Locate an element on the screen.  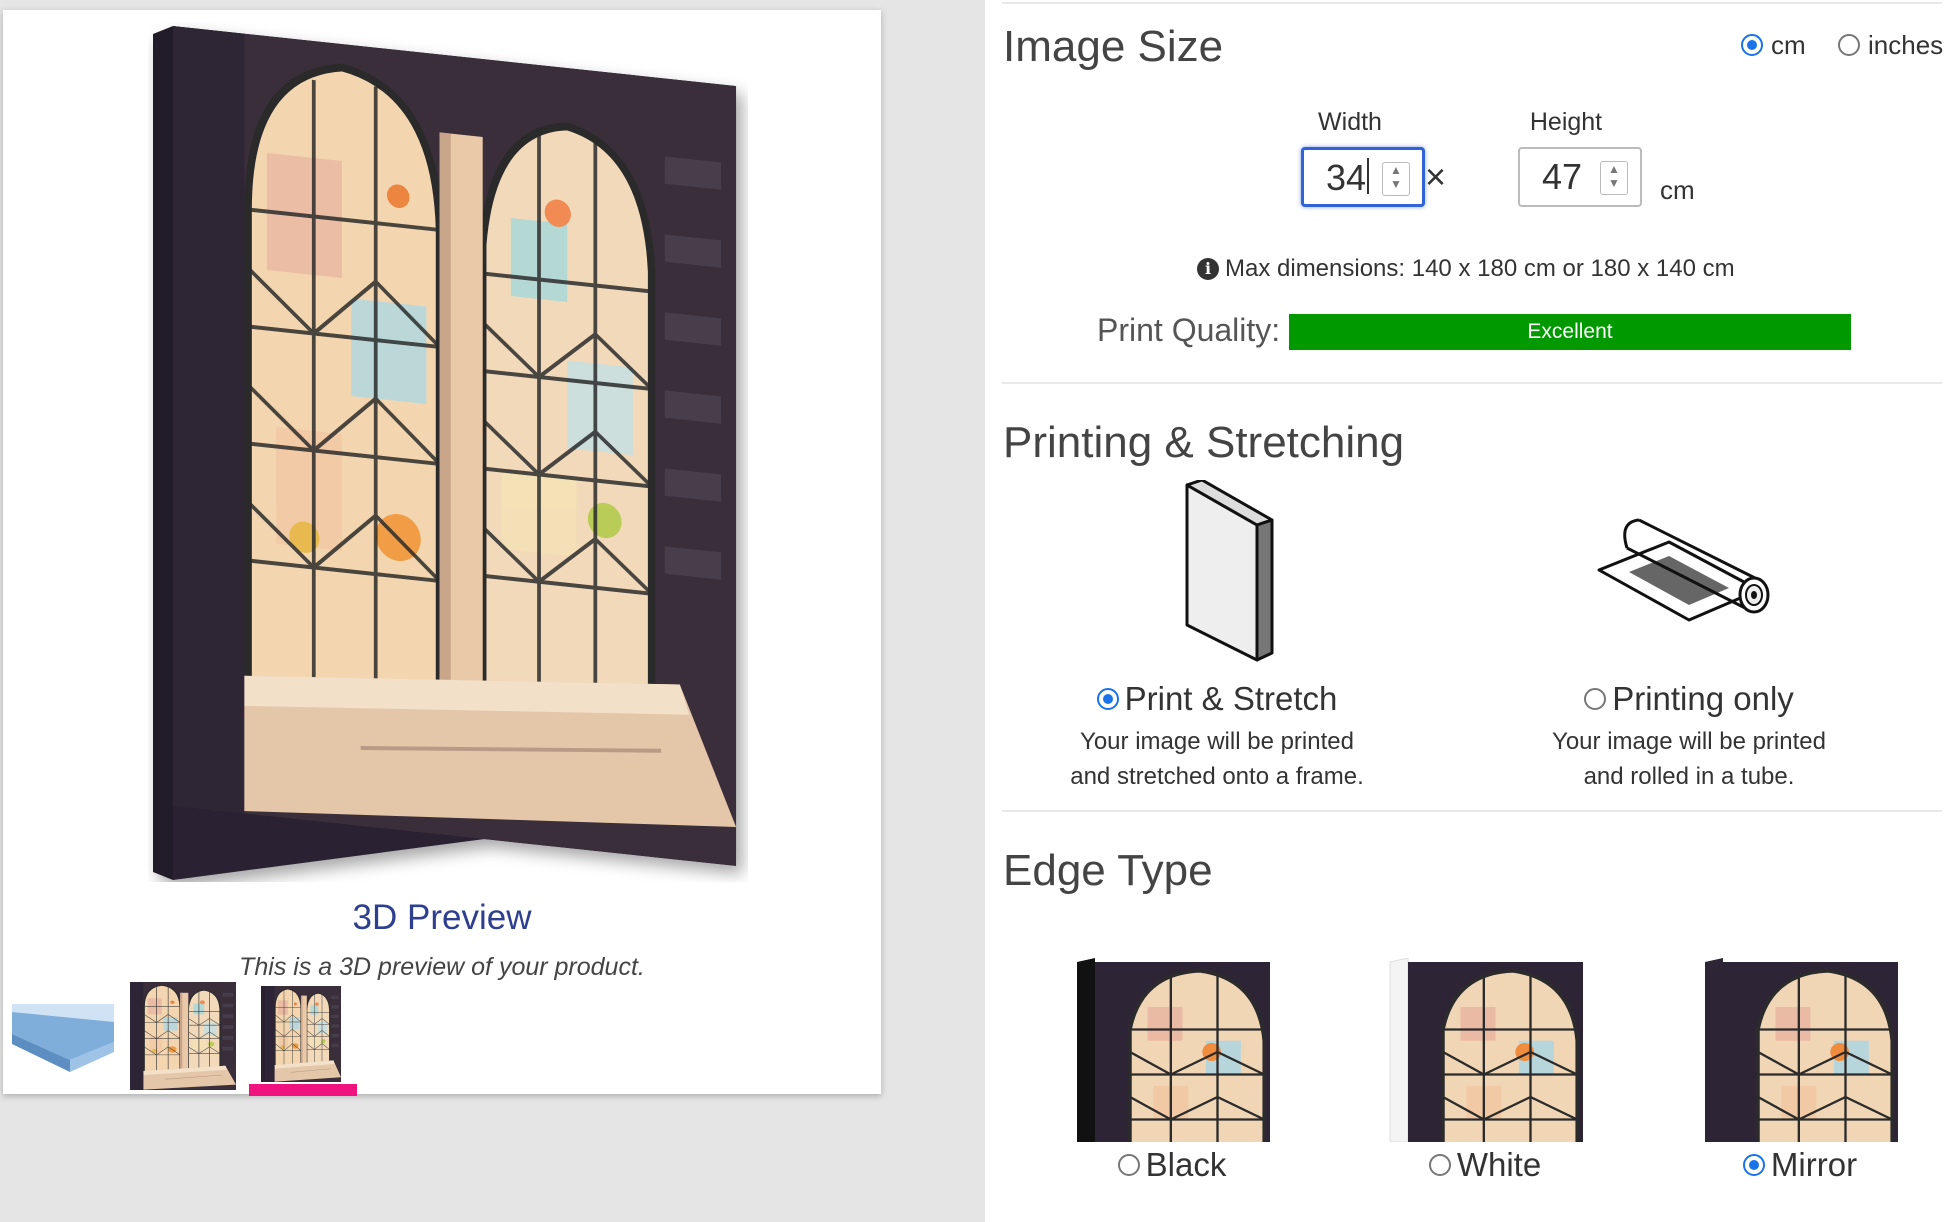
unit-option-inches: inches is located at coordinates (1890, 44).